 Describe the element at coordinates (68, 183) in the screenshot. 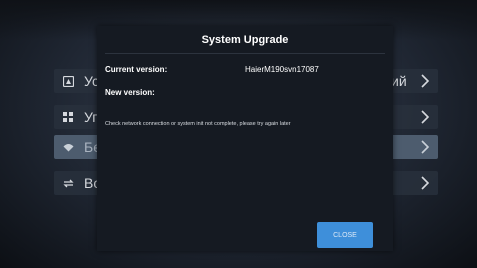

I see `refresh-icon` at that location.